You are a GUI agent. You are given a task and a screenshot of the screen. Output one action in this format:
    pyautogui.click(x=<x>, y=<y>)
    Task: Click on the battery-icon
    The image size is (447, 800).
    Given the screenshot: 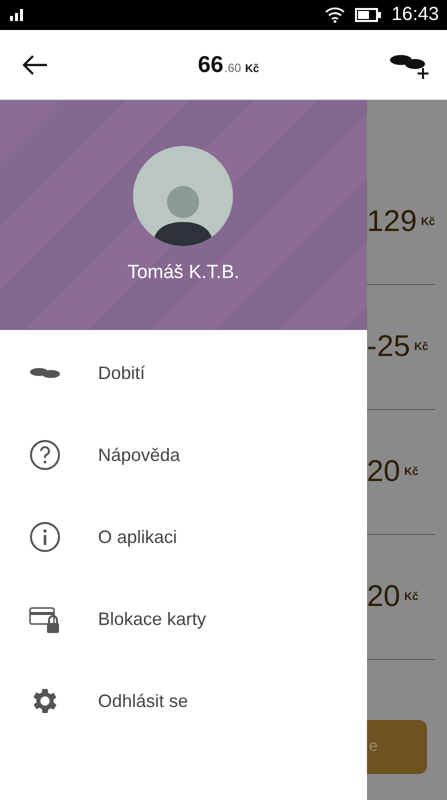 What is the action you would take?
    pyautogui.click(x=368, y=15)
    